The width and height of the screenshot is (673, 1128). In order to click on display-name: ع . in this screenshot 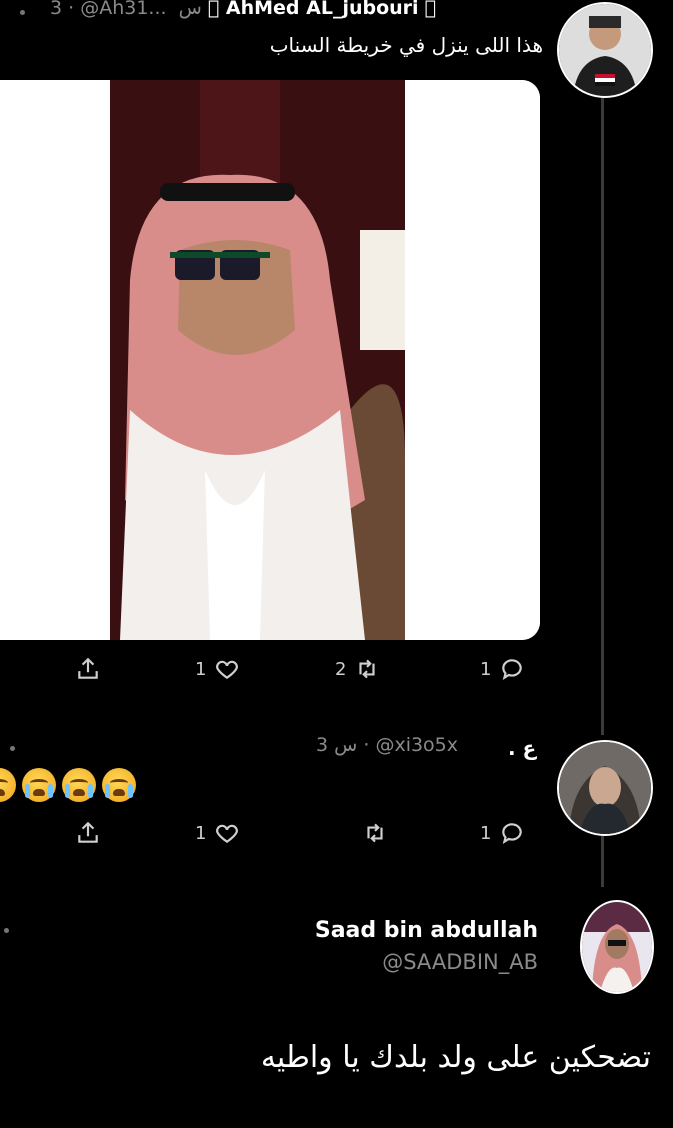, I will do `click(522, 748)`.